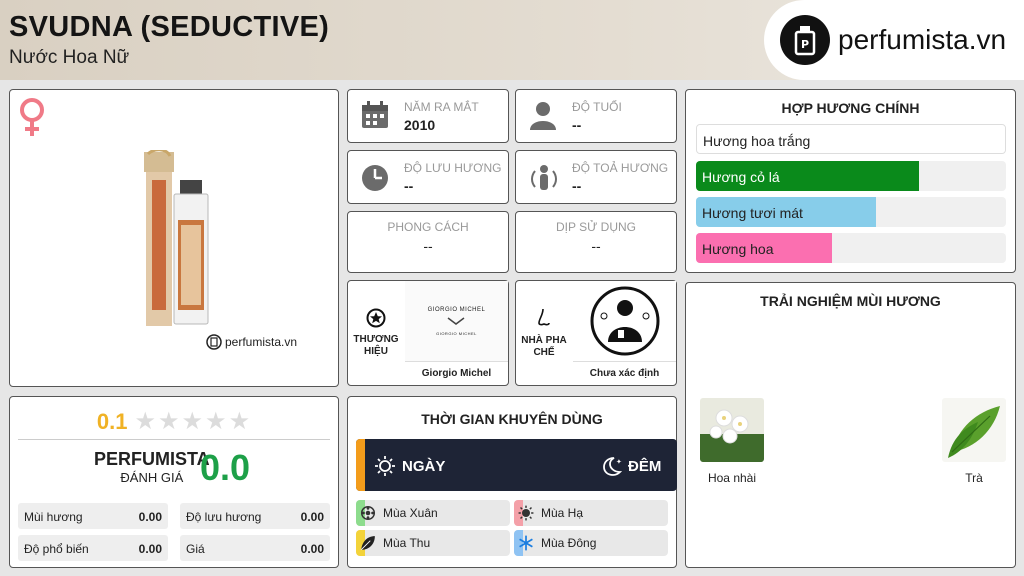 This screenshot has width=1024, height=576. What do you see at coordinates (591, 543) in the screenshot?
I see `season-item: Mùa Đông` at bounding box center [591, 543].